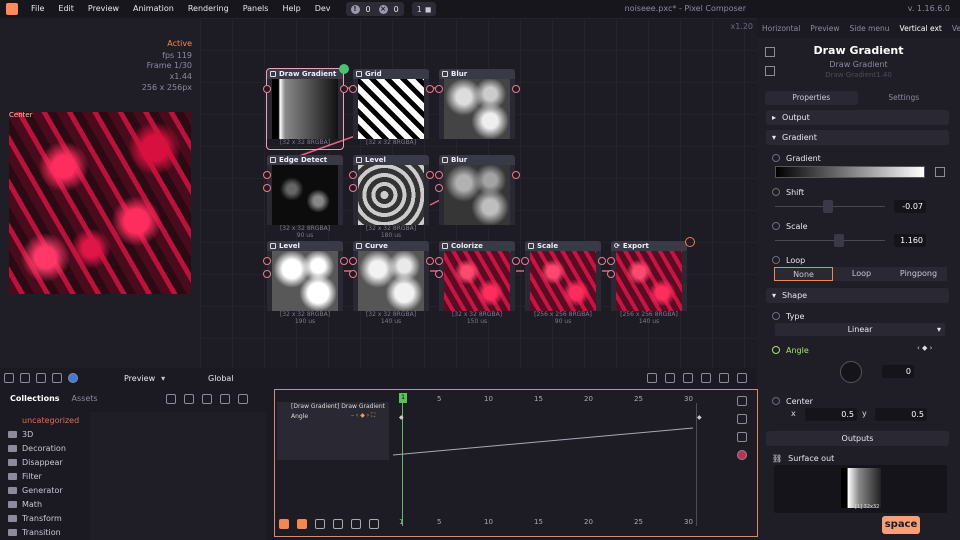  What do you see at coordinates (73, 378) in the screenshot?
I see `channel-icon` at bounding box center [73, 378].